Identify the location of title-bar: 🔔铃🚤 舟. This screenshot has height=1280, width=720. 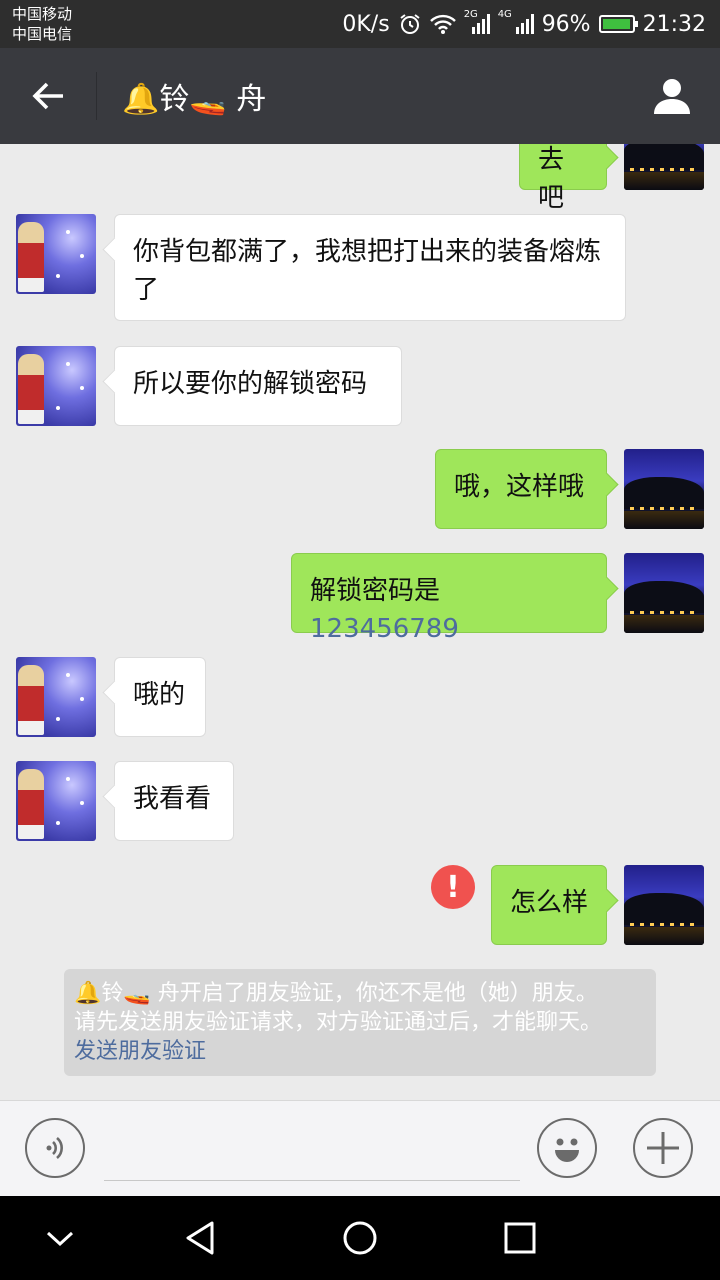
(360, 96).